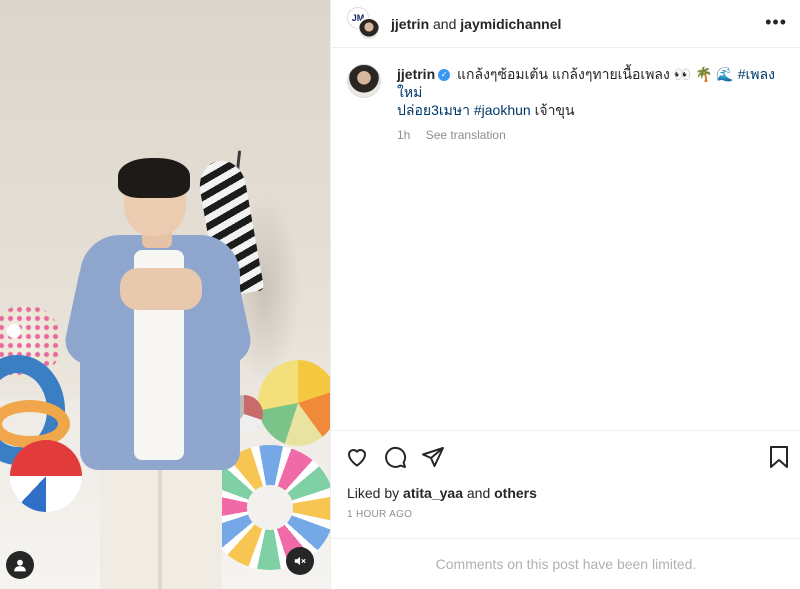 Image resolution: width=800 pixels, height=589 pixels. I want to click on likes-others-link: others, so click(515, 493).